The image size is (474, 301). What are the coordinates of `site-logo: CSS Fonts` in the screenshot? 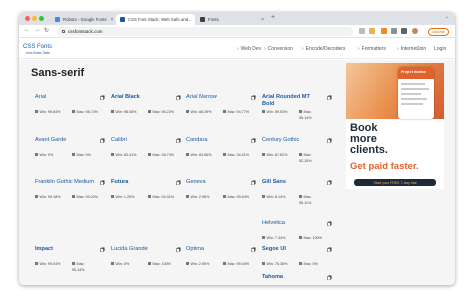 It's located at (37, 47).